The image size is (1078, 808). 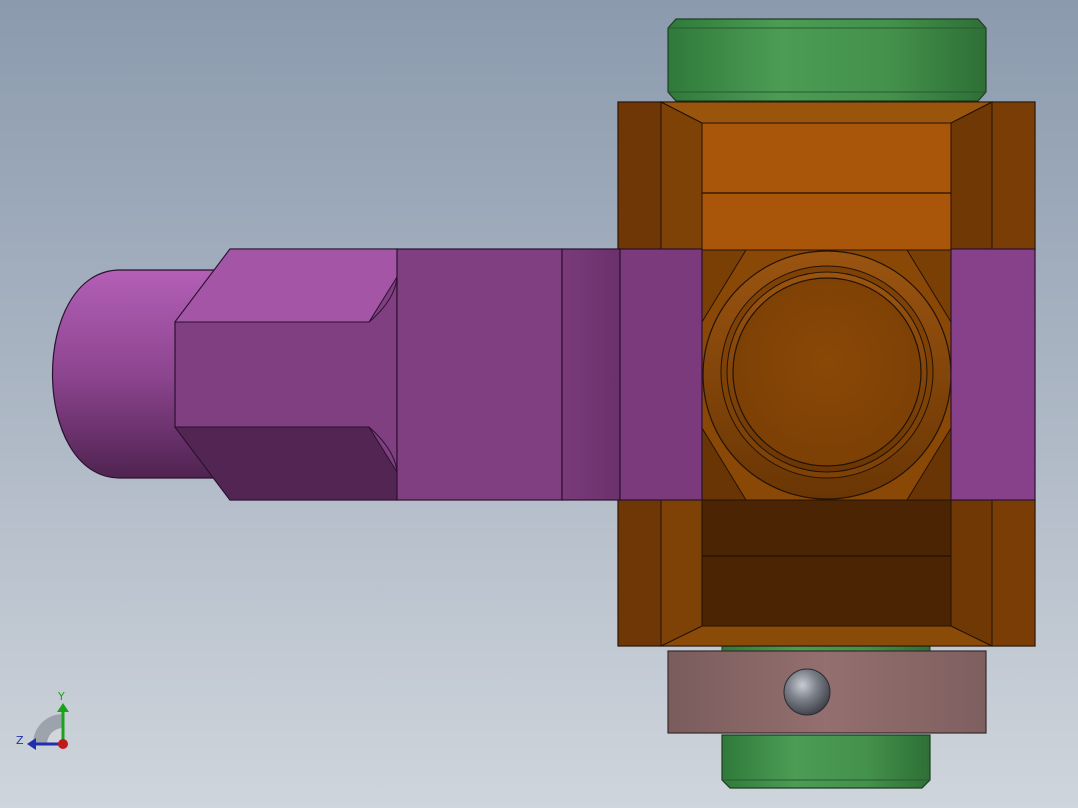 What do you see at coordinates (61, 696) in the screenshot?
I see `triad-y-label: Y` at bounding box center [61, 696].